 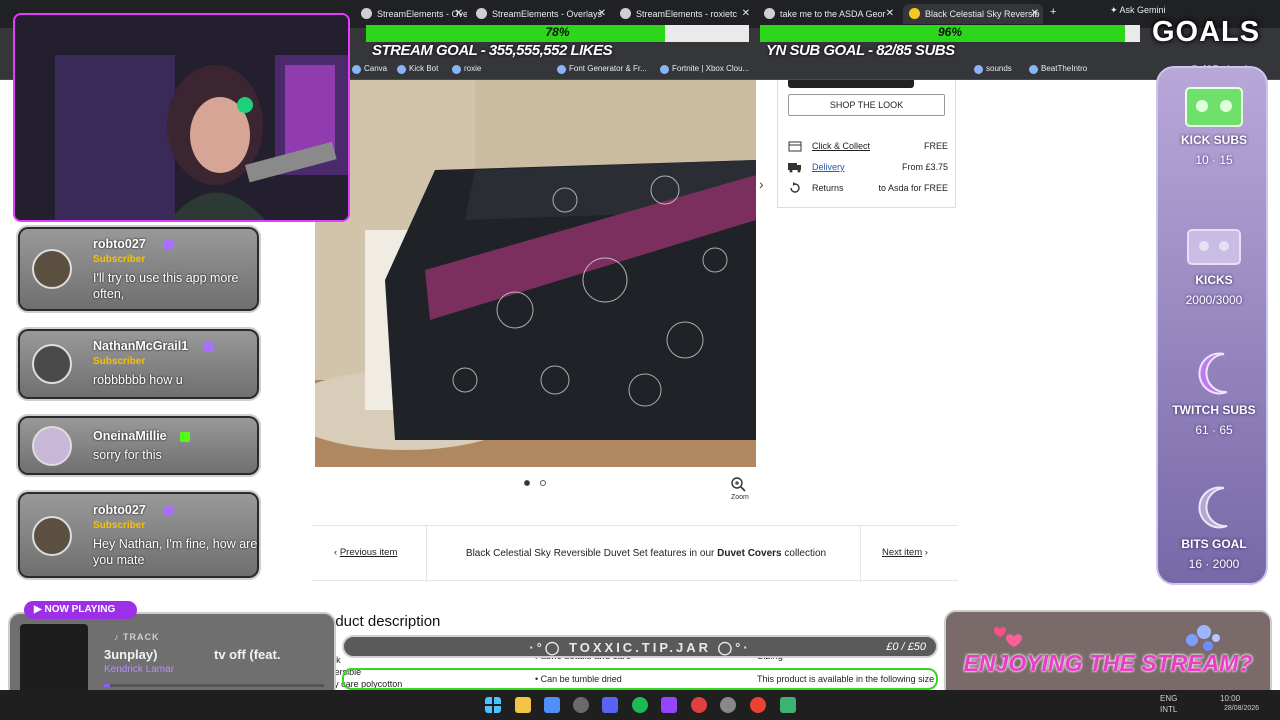 I want to click on next-item-link: Next item ›, so click(x=905, y=552).